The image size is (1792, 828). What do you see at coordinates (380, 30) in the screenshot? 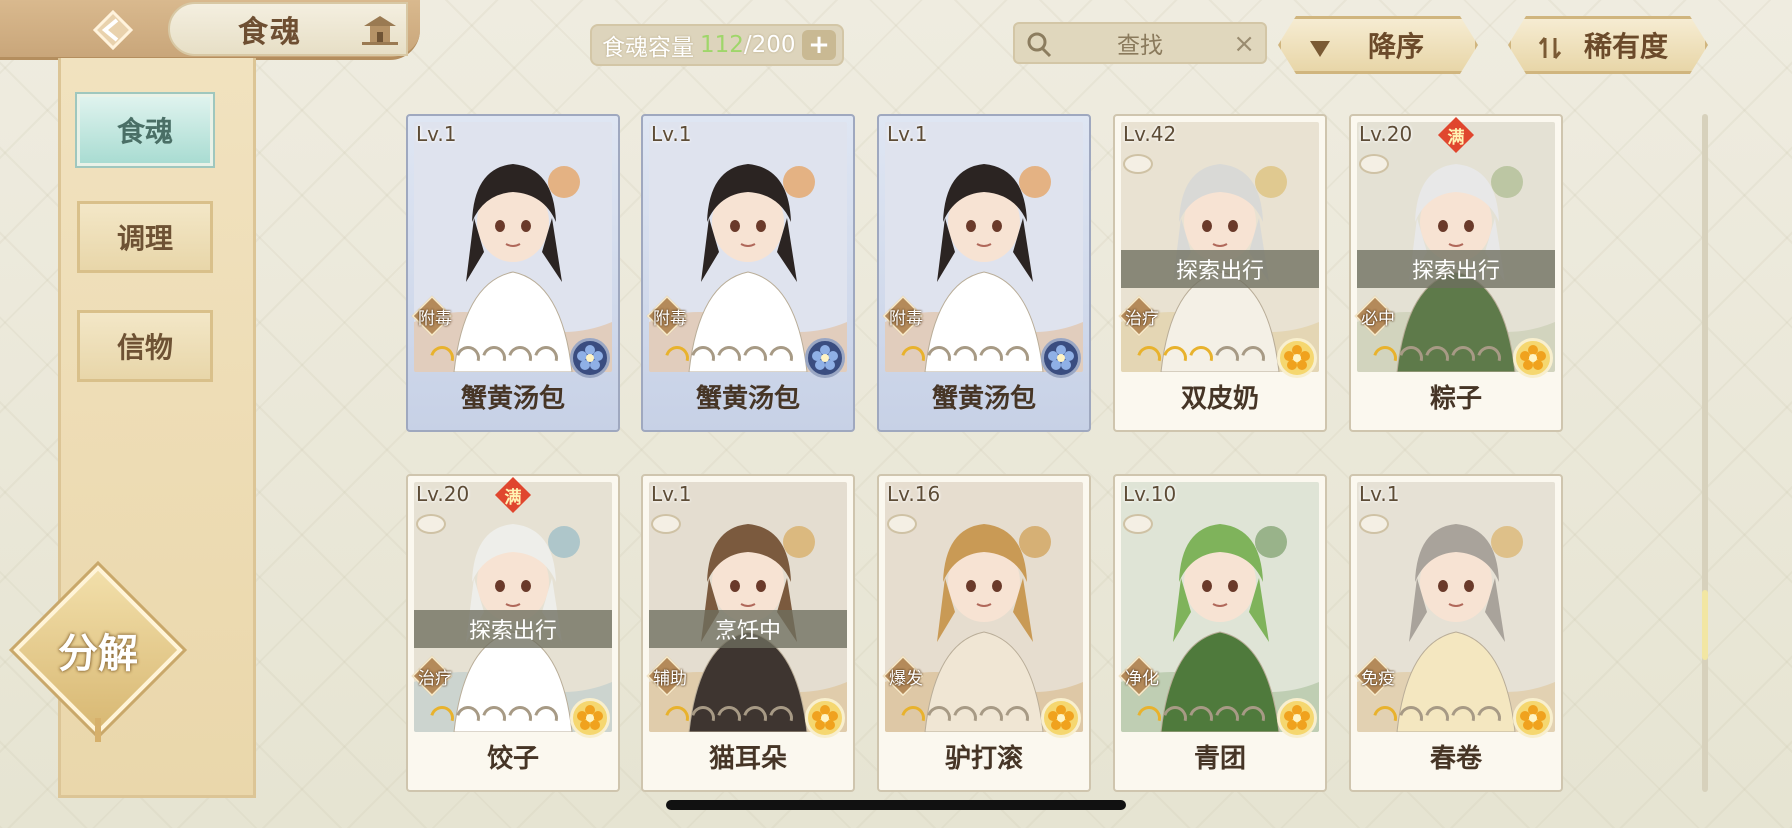
I see `house-roof-icon` at bounding box center [380, 30].